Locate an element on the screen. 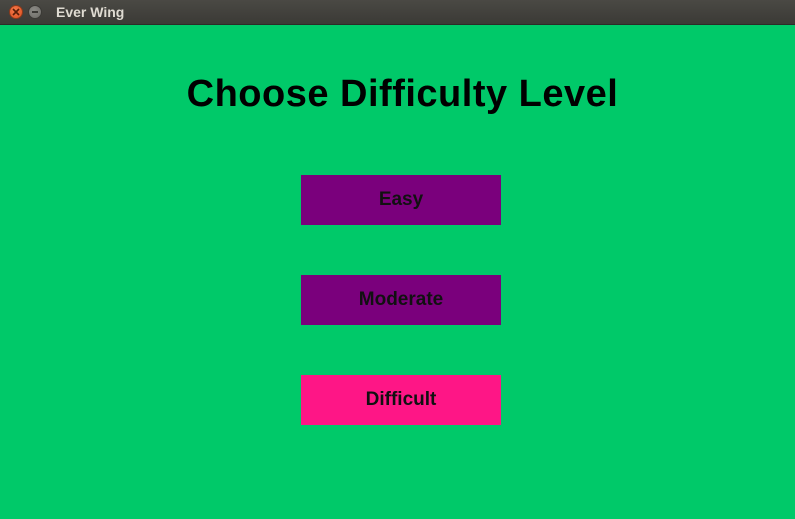  minimize-icon is located at coordinates (35, 12).